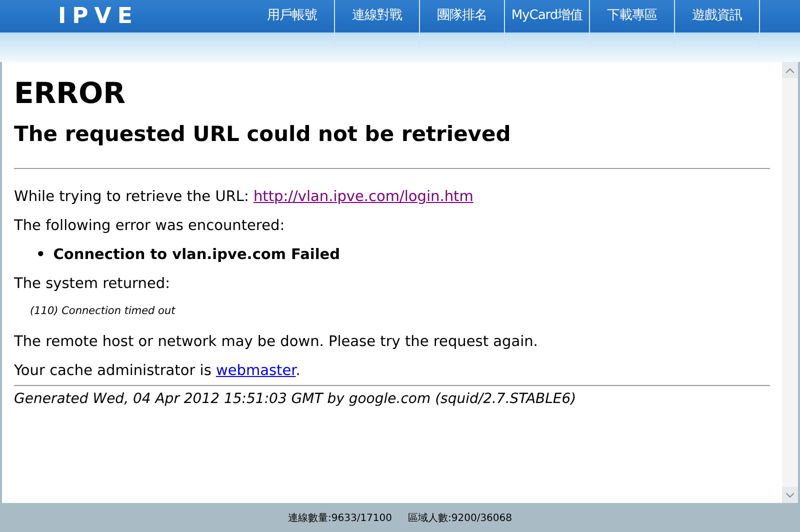 The height and width of the screenshot is (532, 800). What do you see at coordinates (92, 284) in the screenshot?
I see `system-intro: The system returned:` at bounding box center [92, 284].